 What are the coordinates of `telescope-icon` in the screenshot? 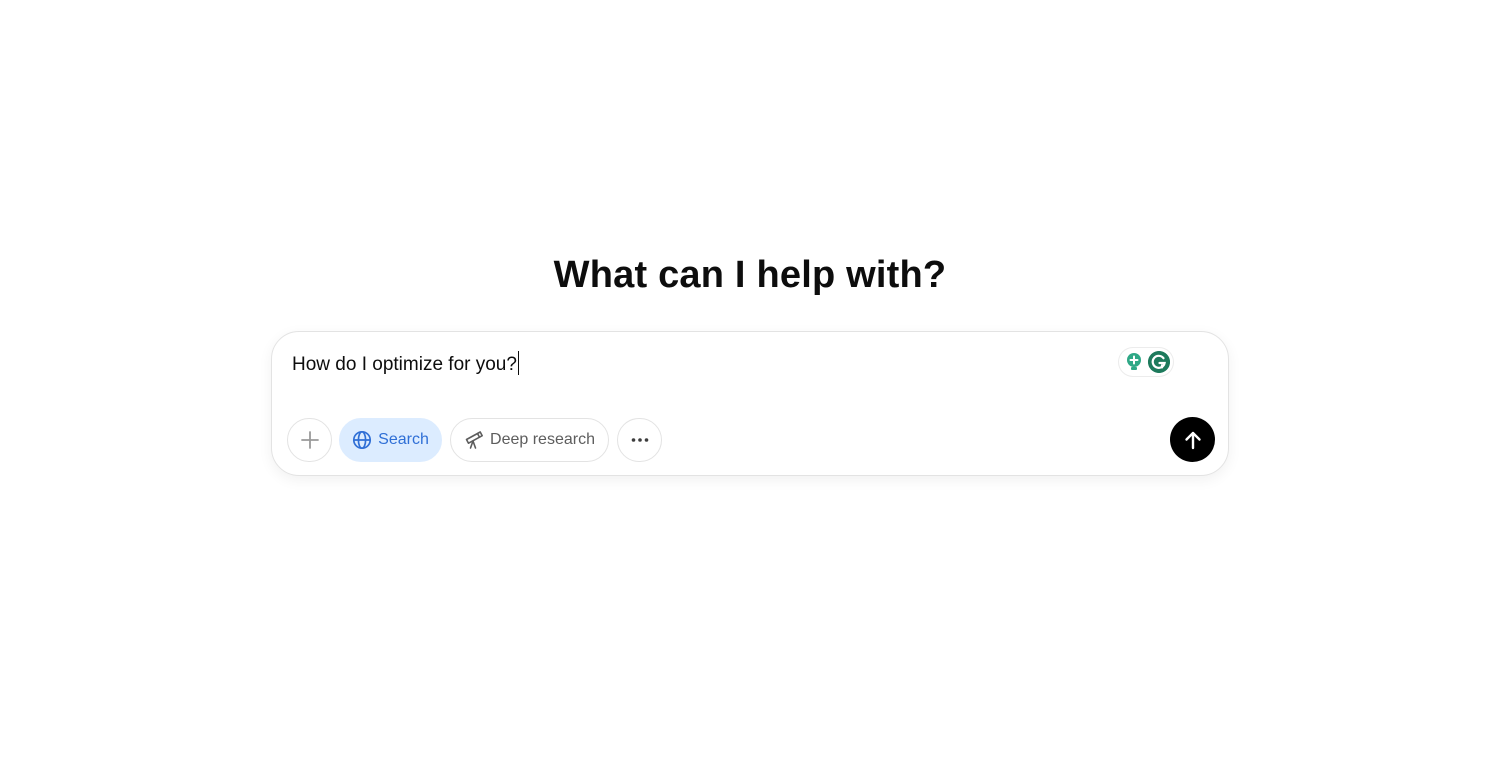 It's located at (474, 440).